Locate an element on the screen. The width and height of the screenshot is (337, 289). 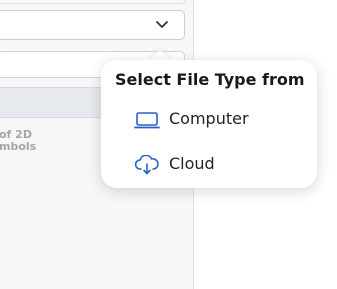
dropdown-select is located at coordinates (92, 25).